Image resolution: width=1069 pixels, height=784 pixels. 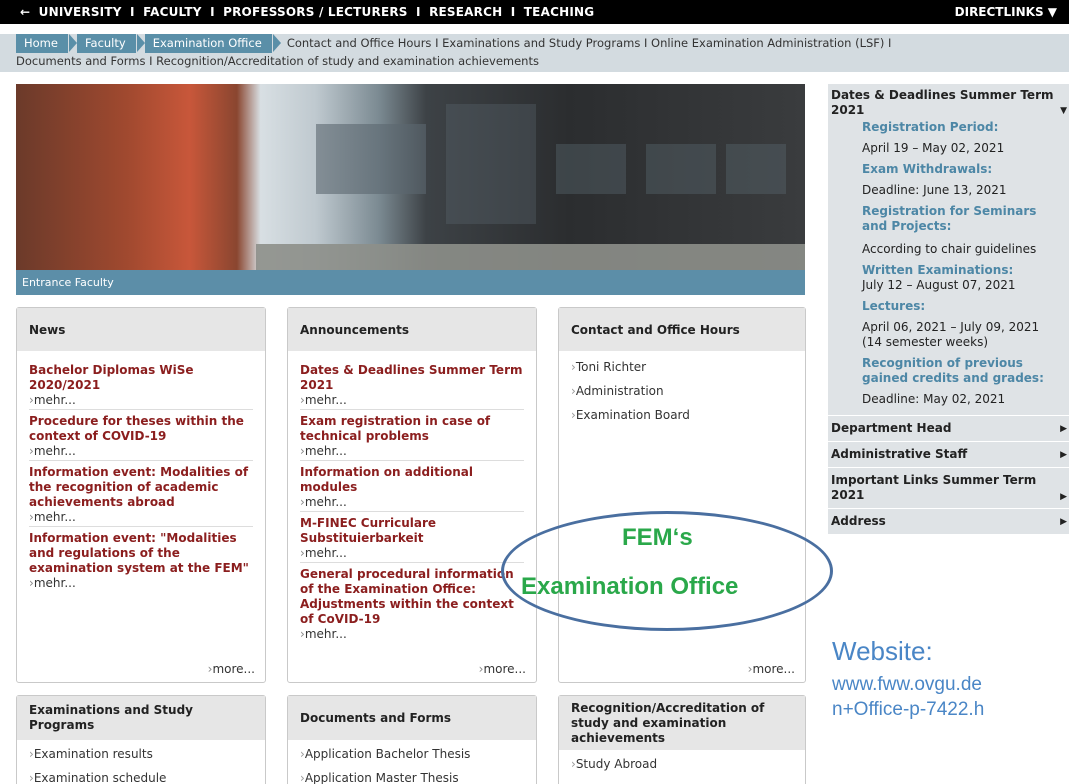 I want to click on top-nav-faculty: FACULTY, so click(x=172, y=12).